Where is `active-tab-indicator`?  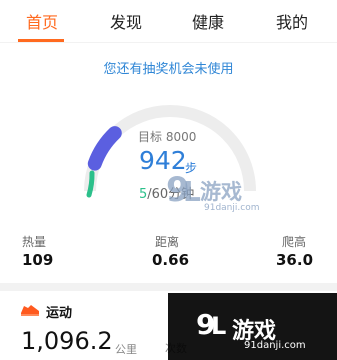
active-tab-indicator is located at coordinates (41, 40).